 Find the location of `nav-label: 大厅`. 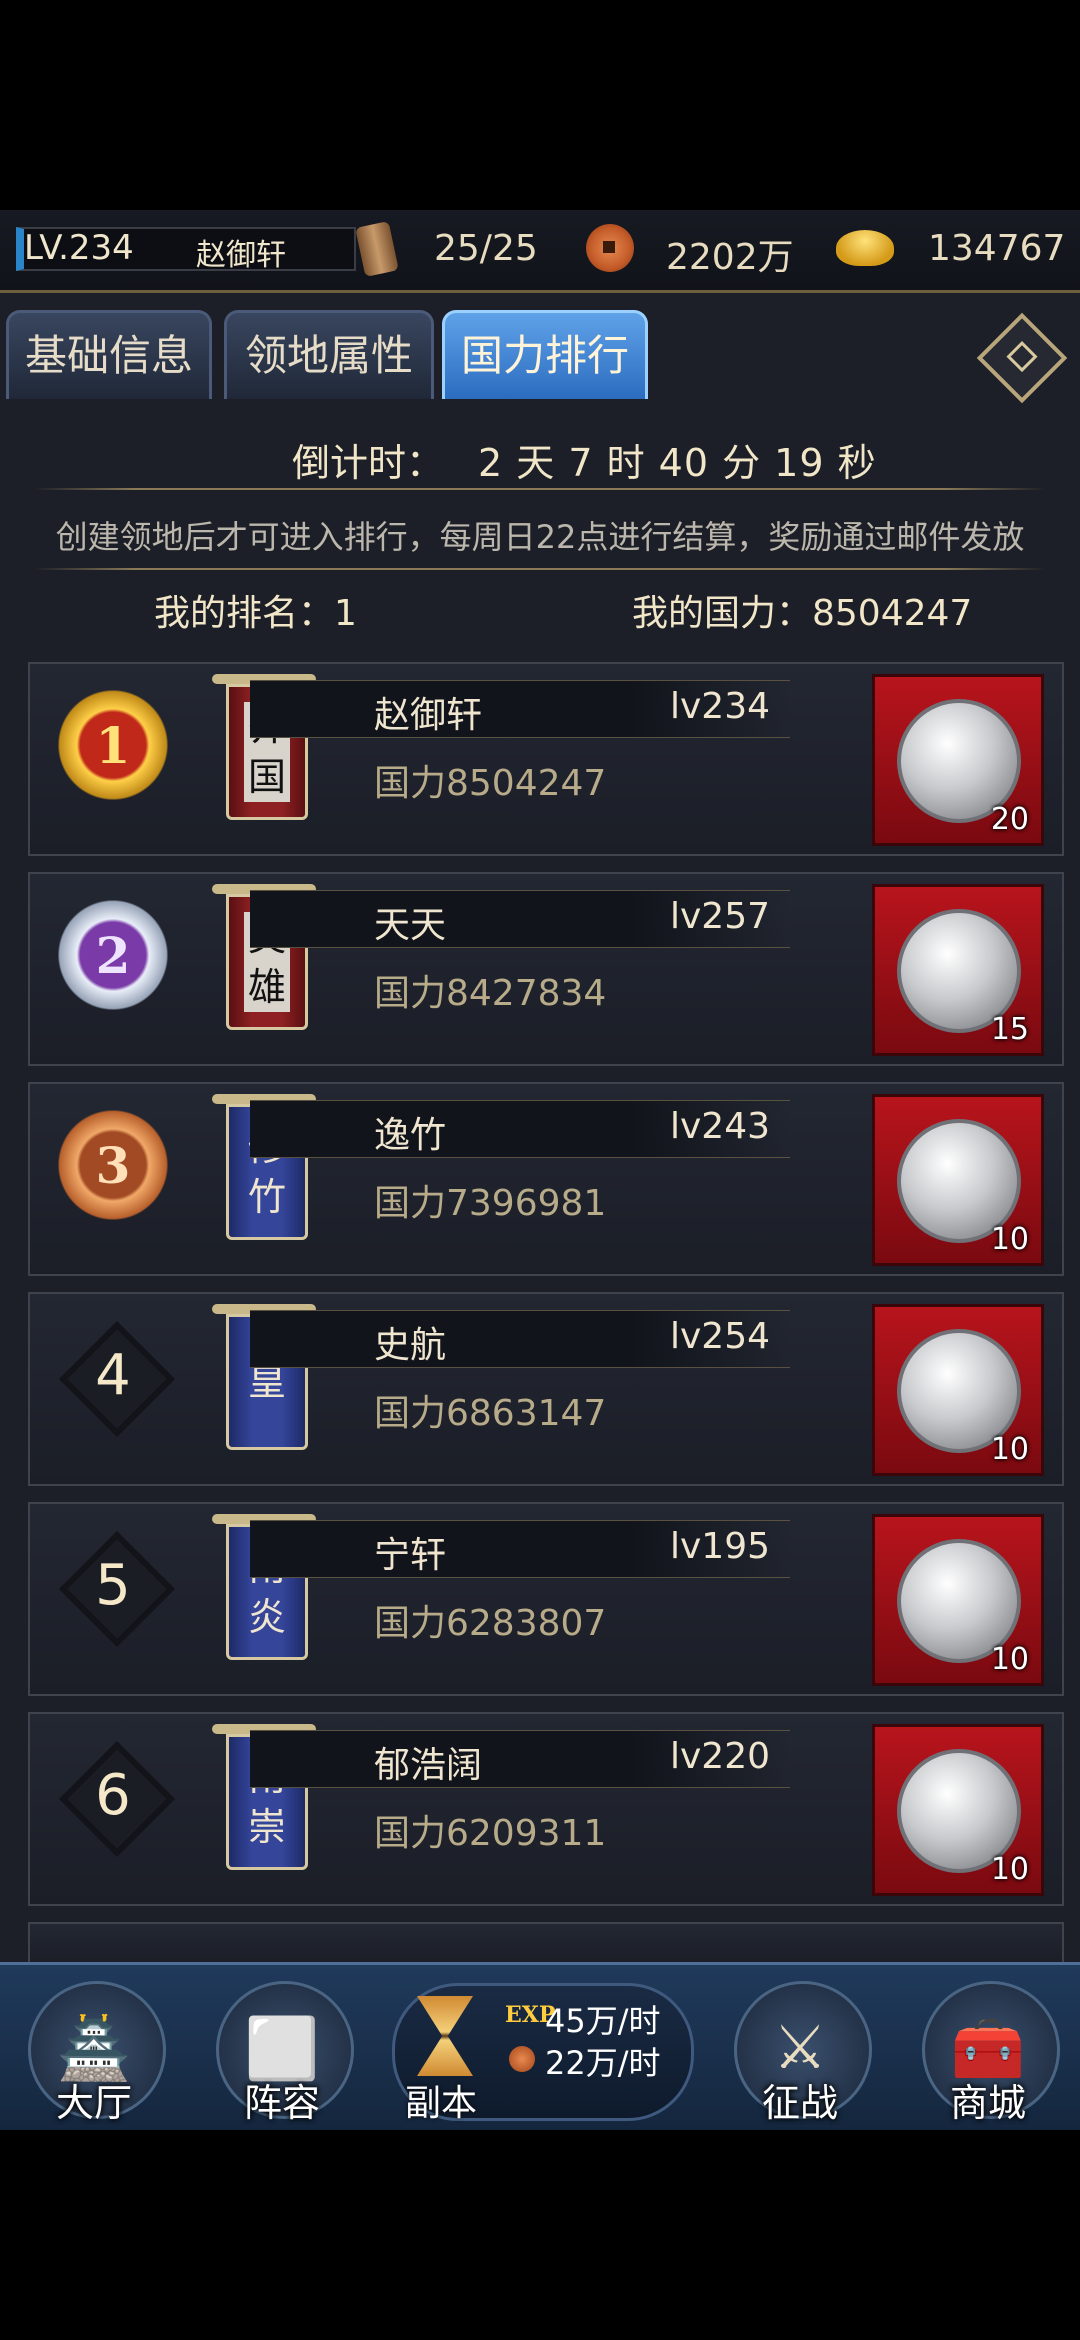

nav-label: 大厅 is located at coordinates (93, 2103).